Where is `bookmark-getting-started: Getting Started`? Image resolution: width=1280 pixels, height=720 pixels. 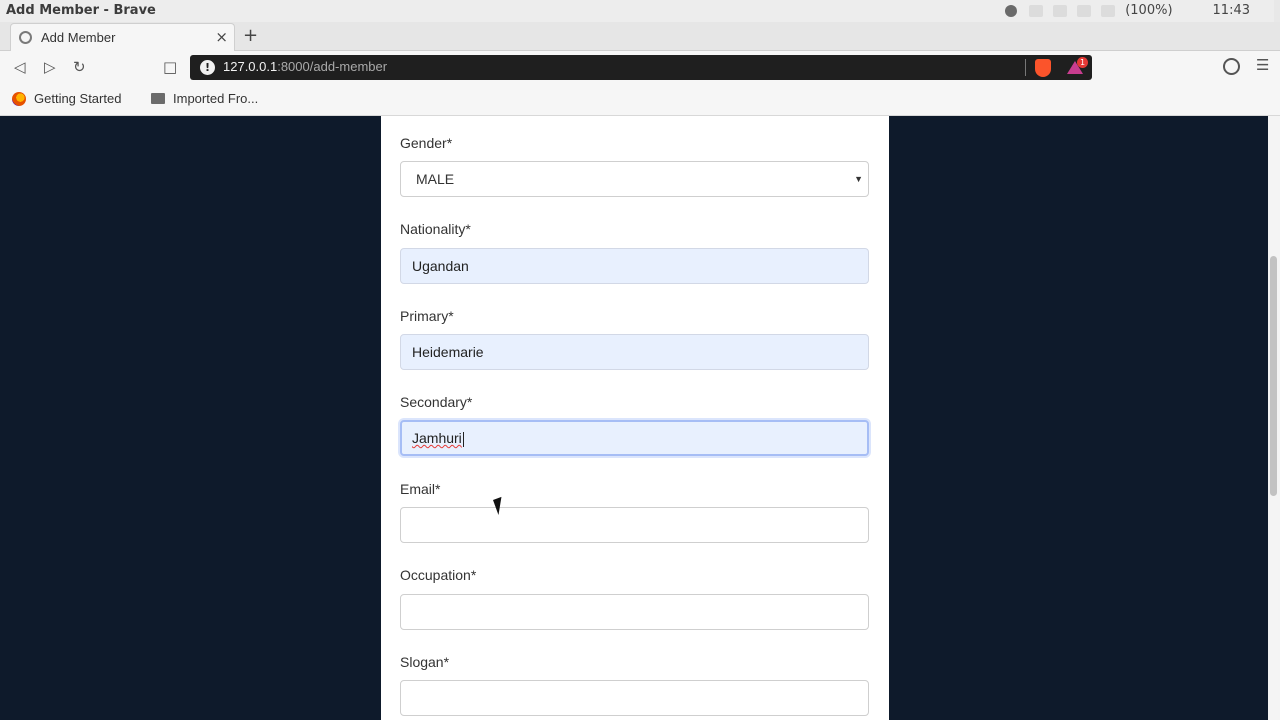 bookmark-getting-started: Getting Started is located at coordinates (66, 98).